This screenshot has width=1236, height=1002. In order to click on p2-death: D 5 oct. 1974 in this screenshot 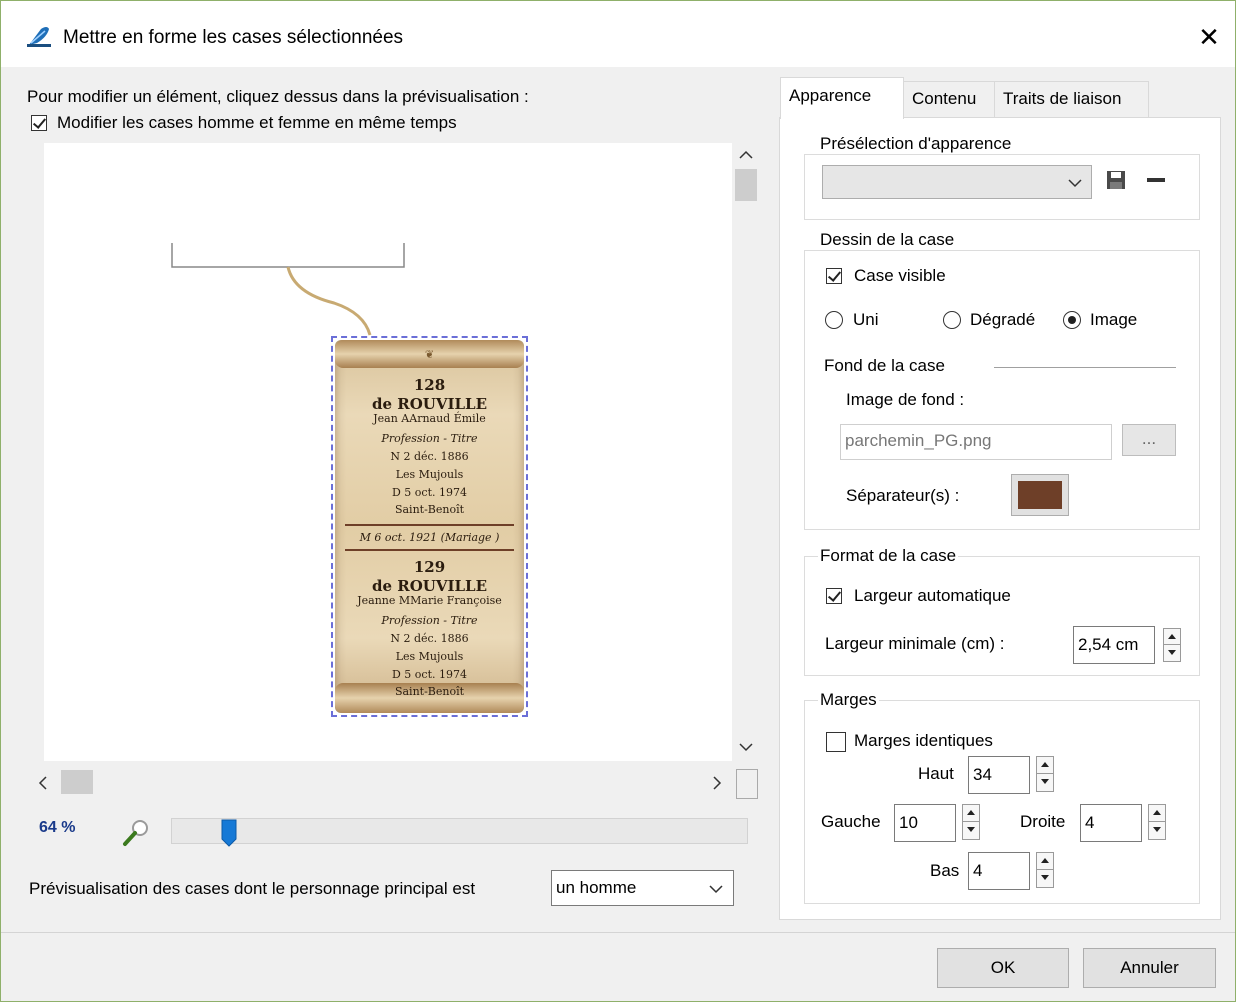, I will do `click(429, 674)`.